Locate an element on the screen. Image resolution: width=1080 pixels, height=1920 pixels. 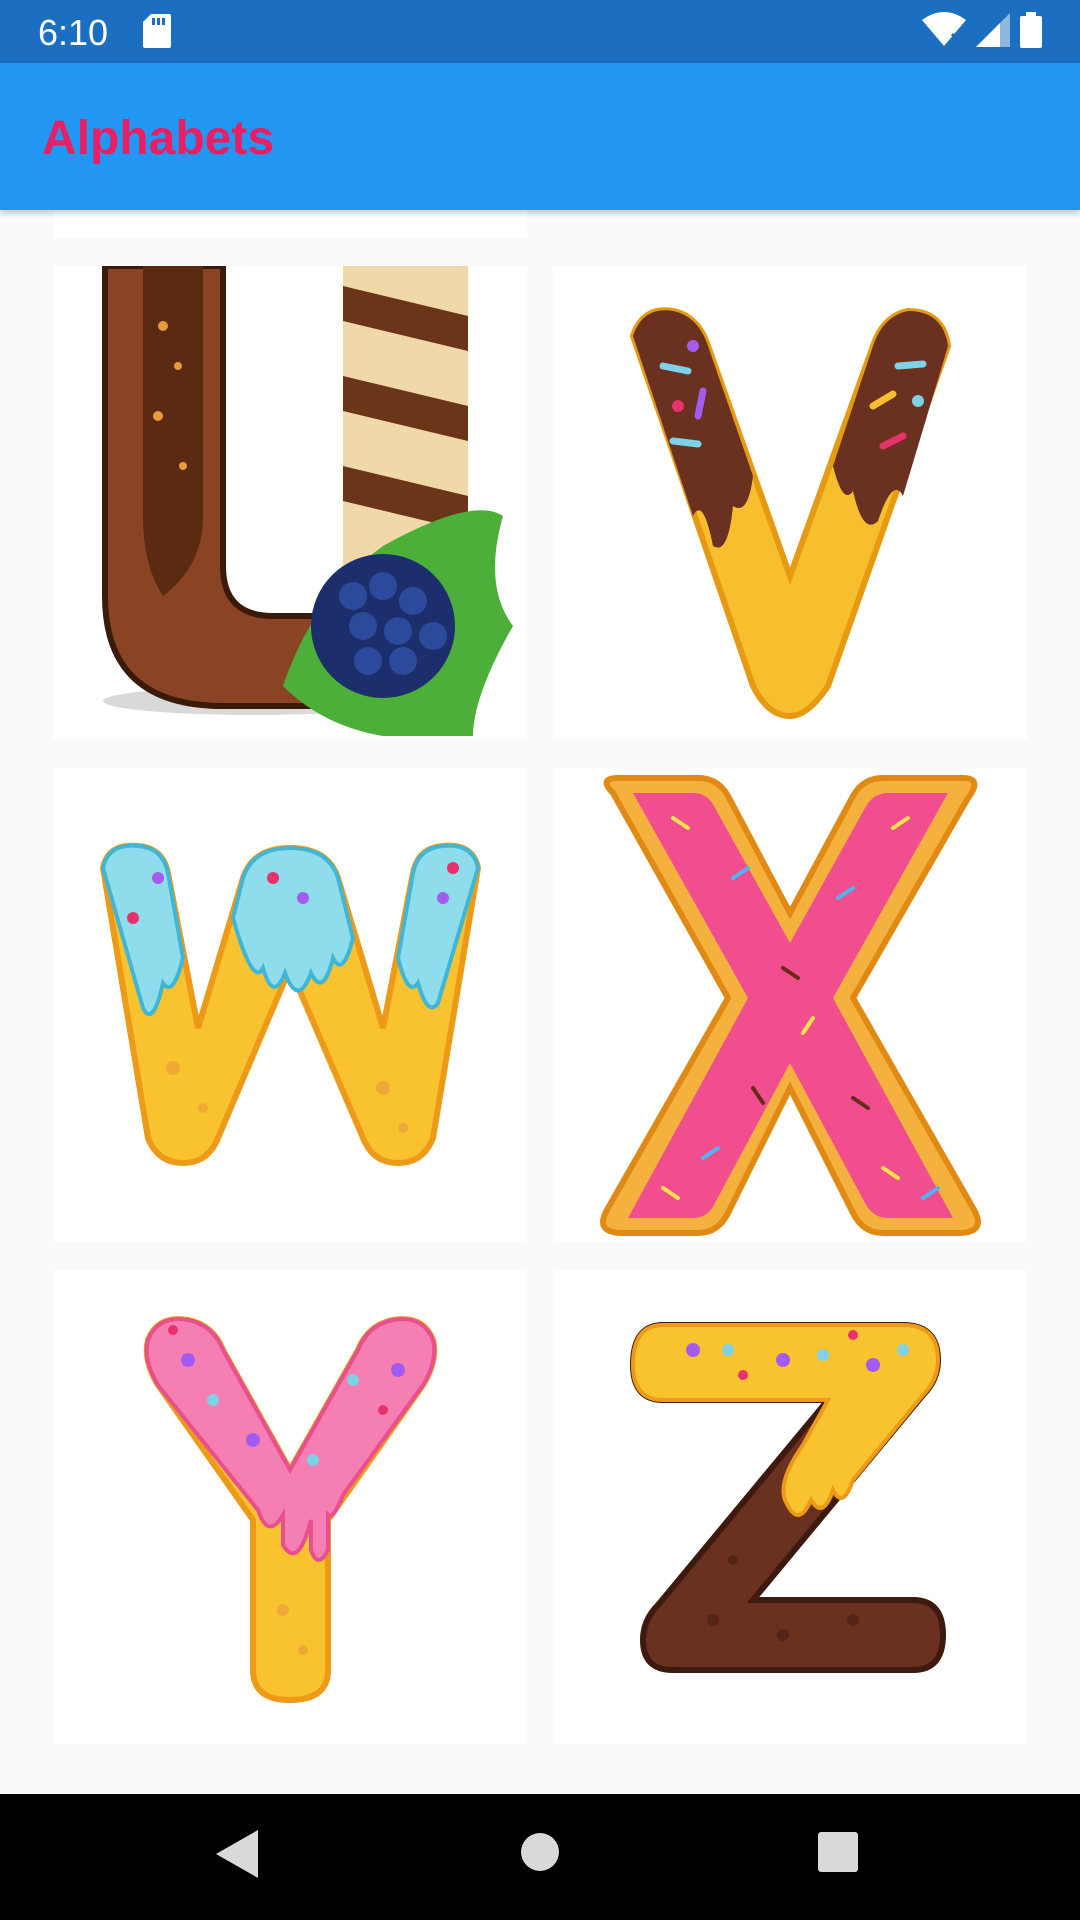
battery-icon is located at coordinates (1031, 32).